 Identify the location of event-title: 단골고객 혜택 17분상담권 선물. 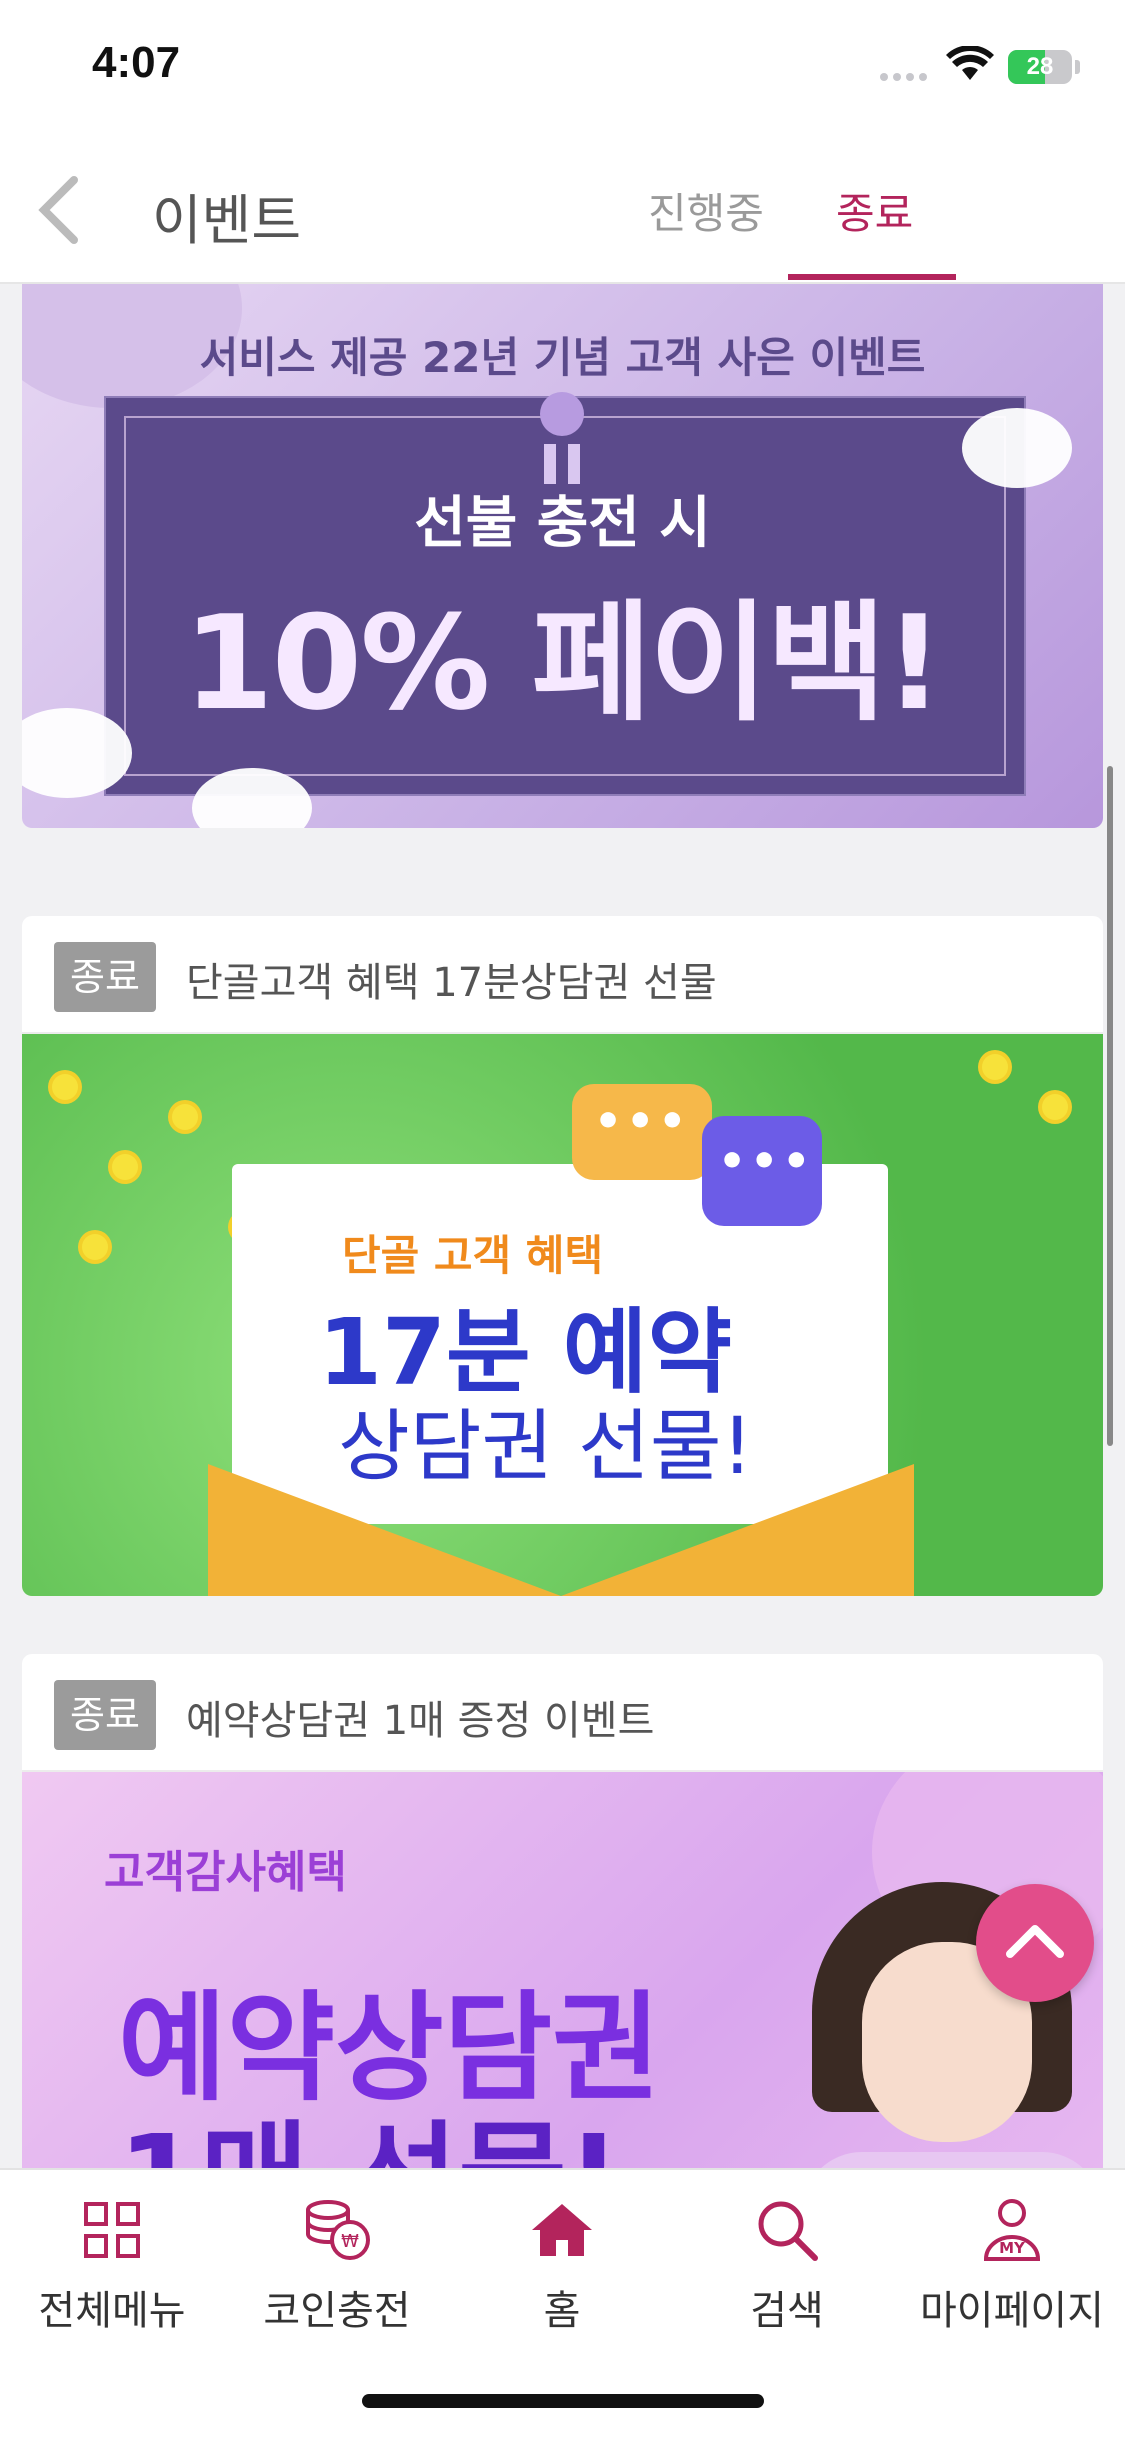
(451, 983).